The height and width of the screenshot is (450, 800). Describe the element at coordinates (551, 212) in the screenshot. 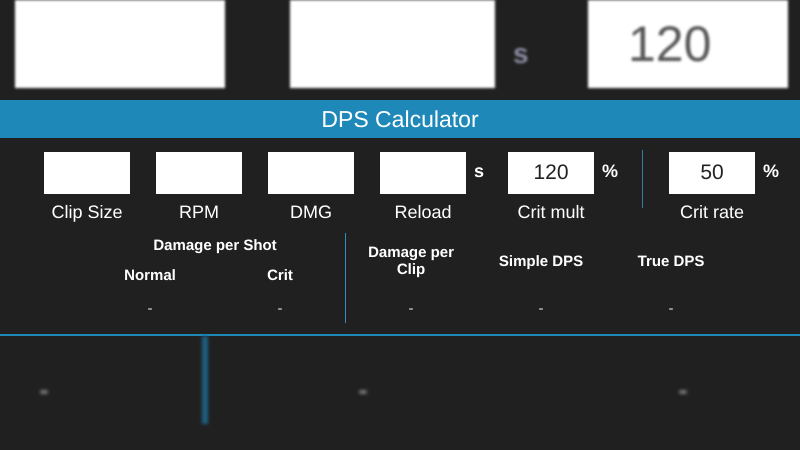

I see `field-label: Crit mult` at that location.